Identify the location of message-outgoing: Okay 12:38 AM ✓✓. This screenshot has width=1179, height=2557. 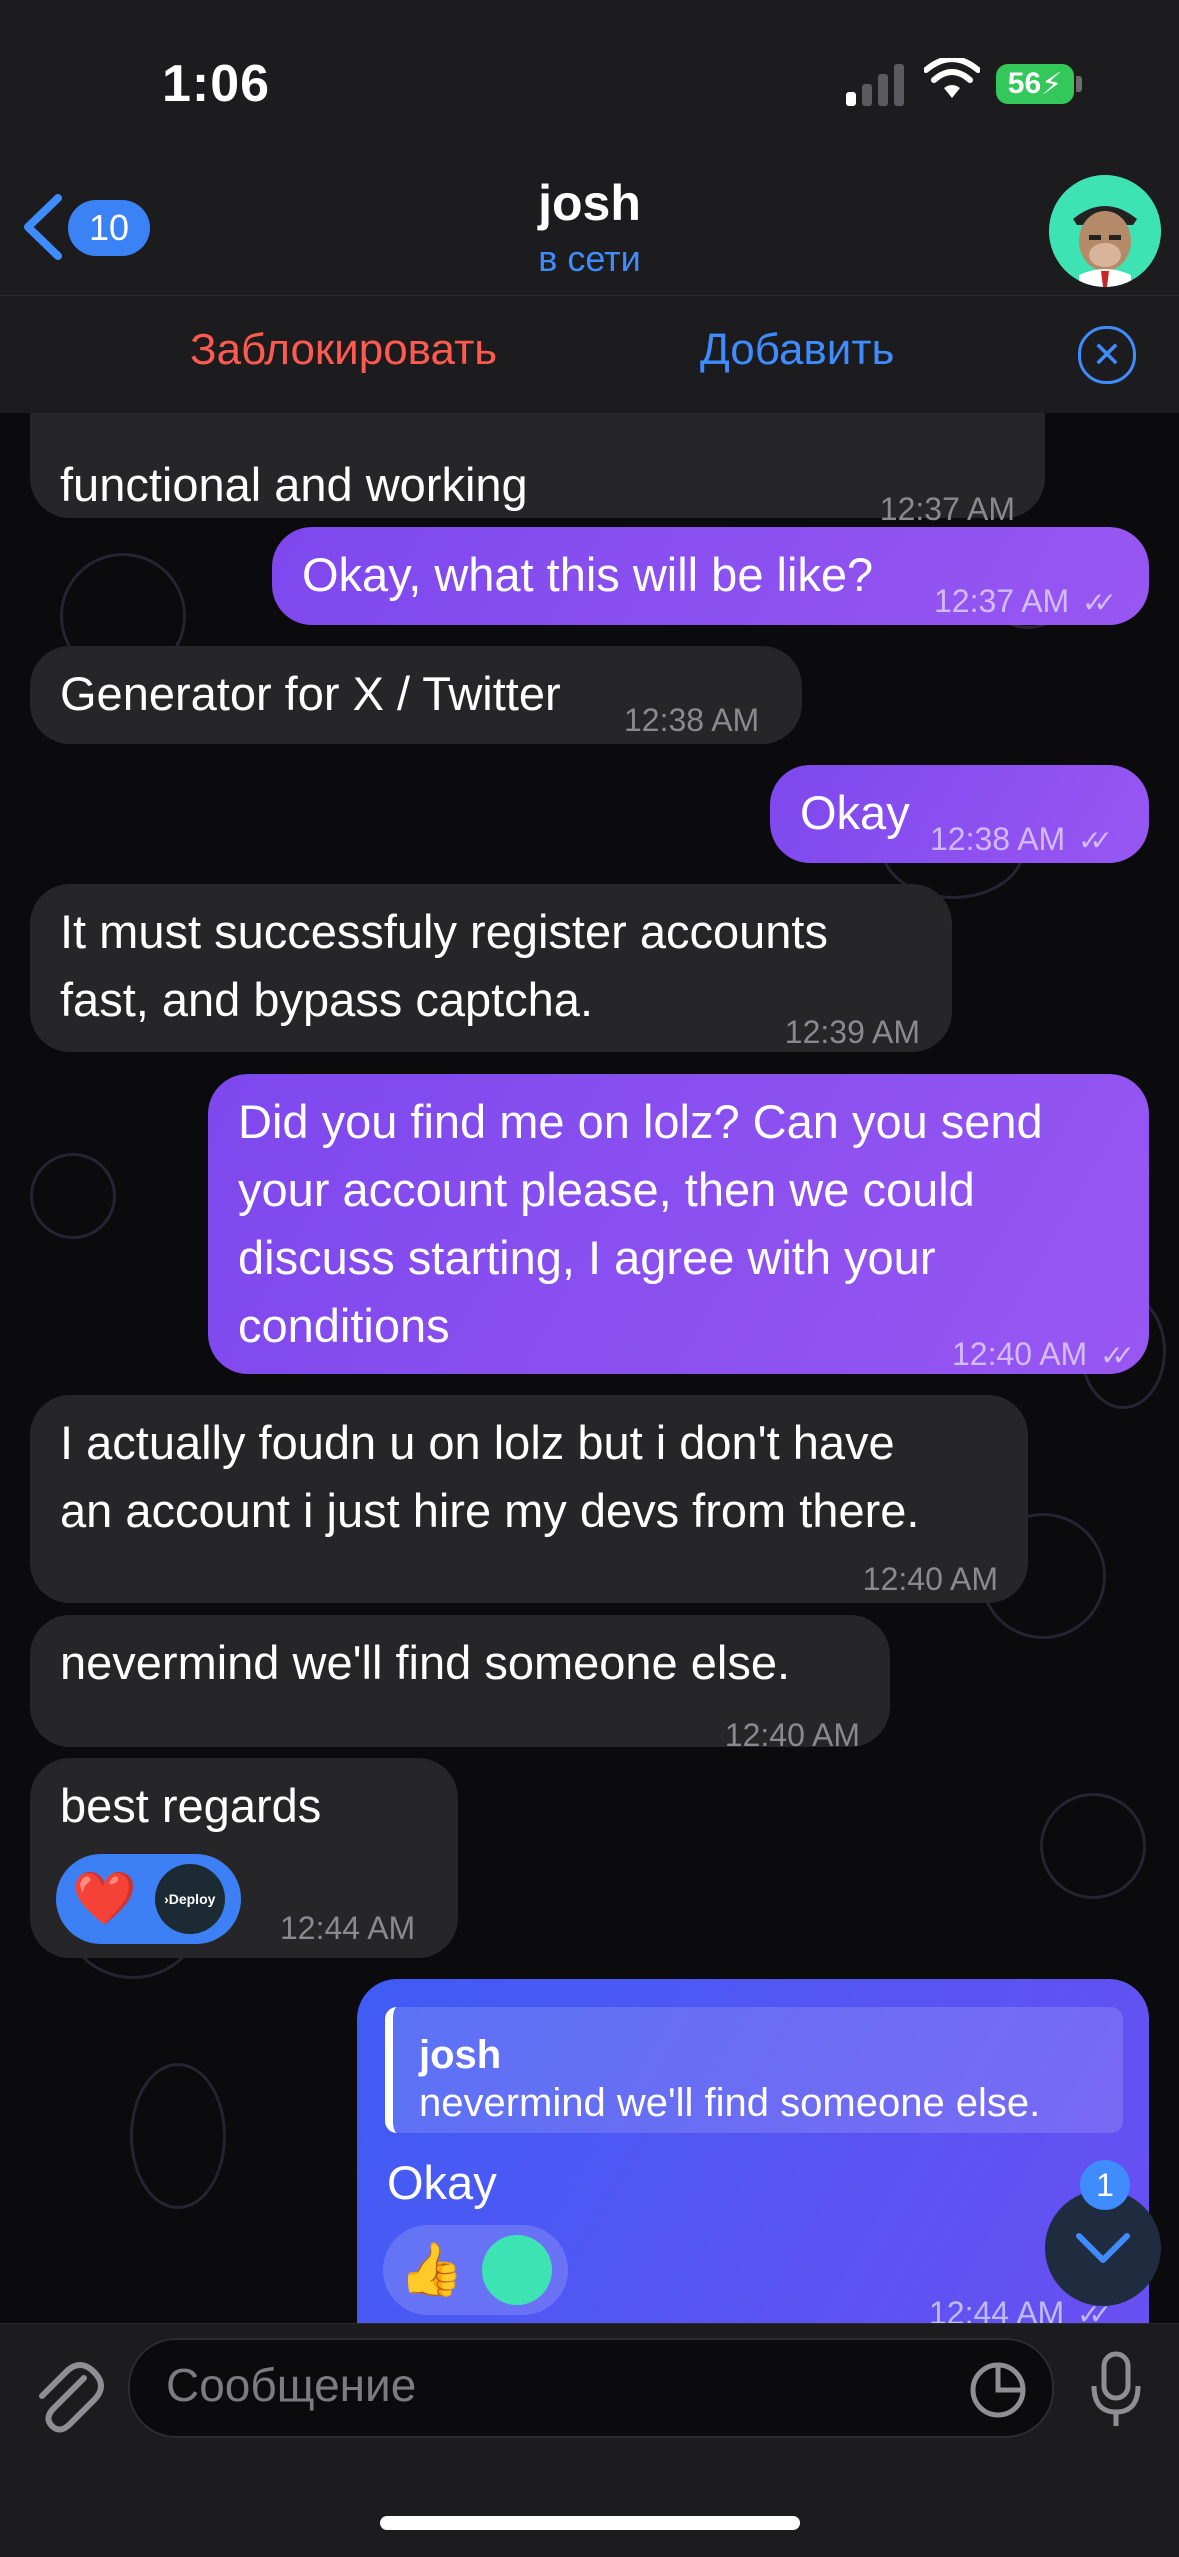
(959, 814).